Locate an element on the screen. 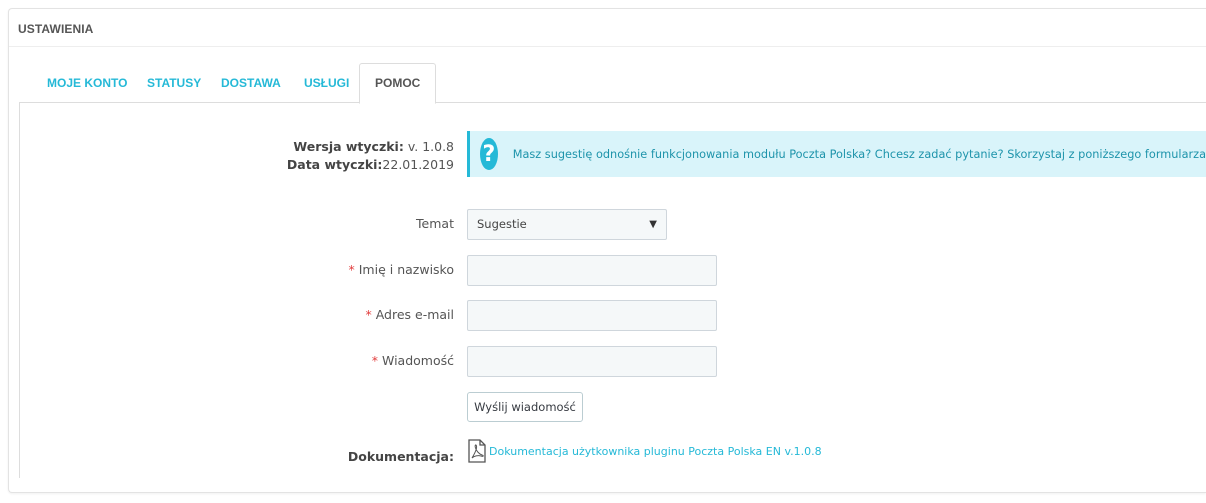  documentation-label: Dokumentacja: is located at coordinates (400, 456).